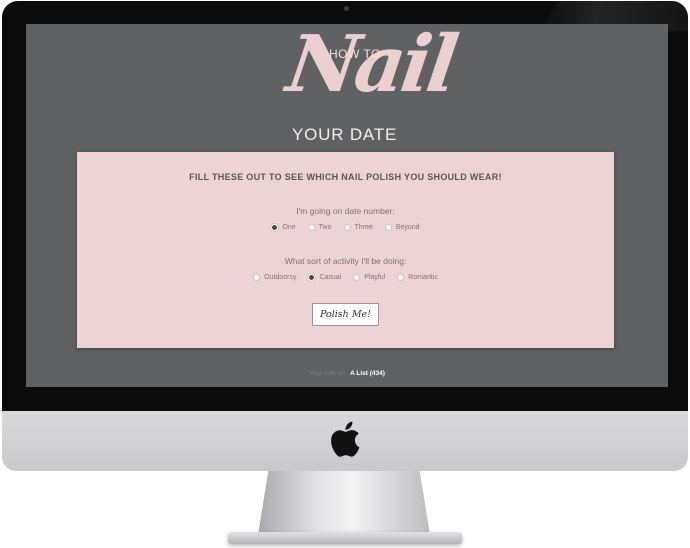 Image resolution: width=690 pixels, height=548 pixels. I want to click on activity-options: Outdoorsy Casual Playful Romantic, so click(345, 277).